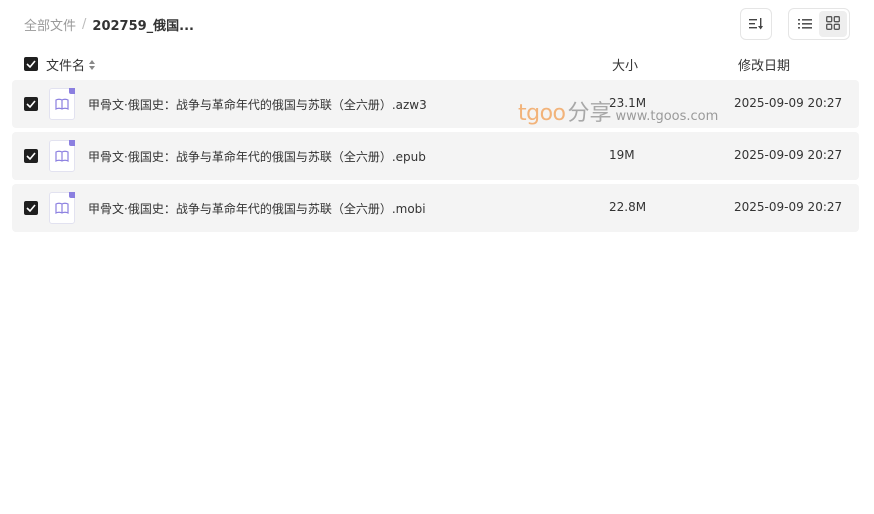 Image resolution: width=874 pixels, height=514 pixels. I want to click on grid-view-button, so click(833, 24).